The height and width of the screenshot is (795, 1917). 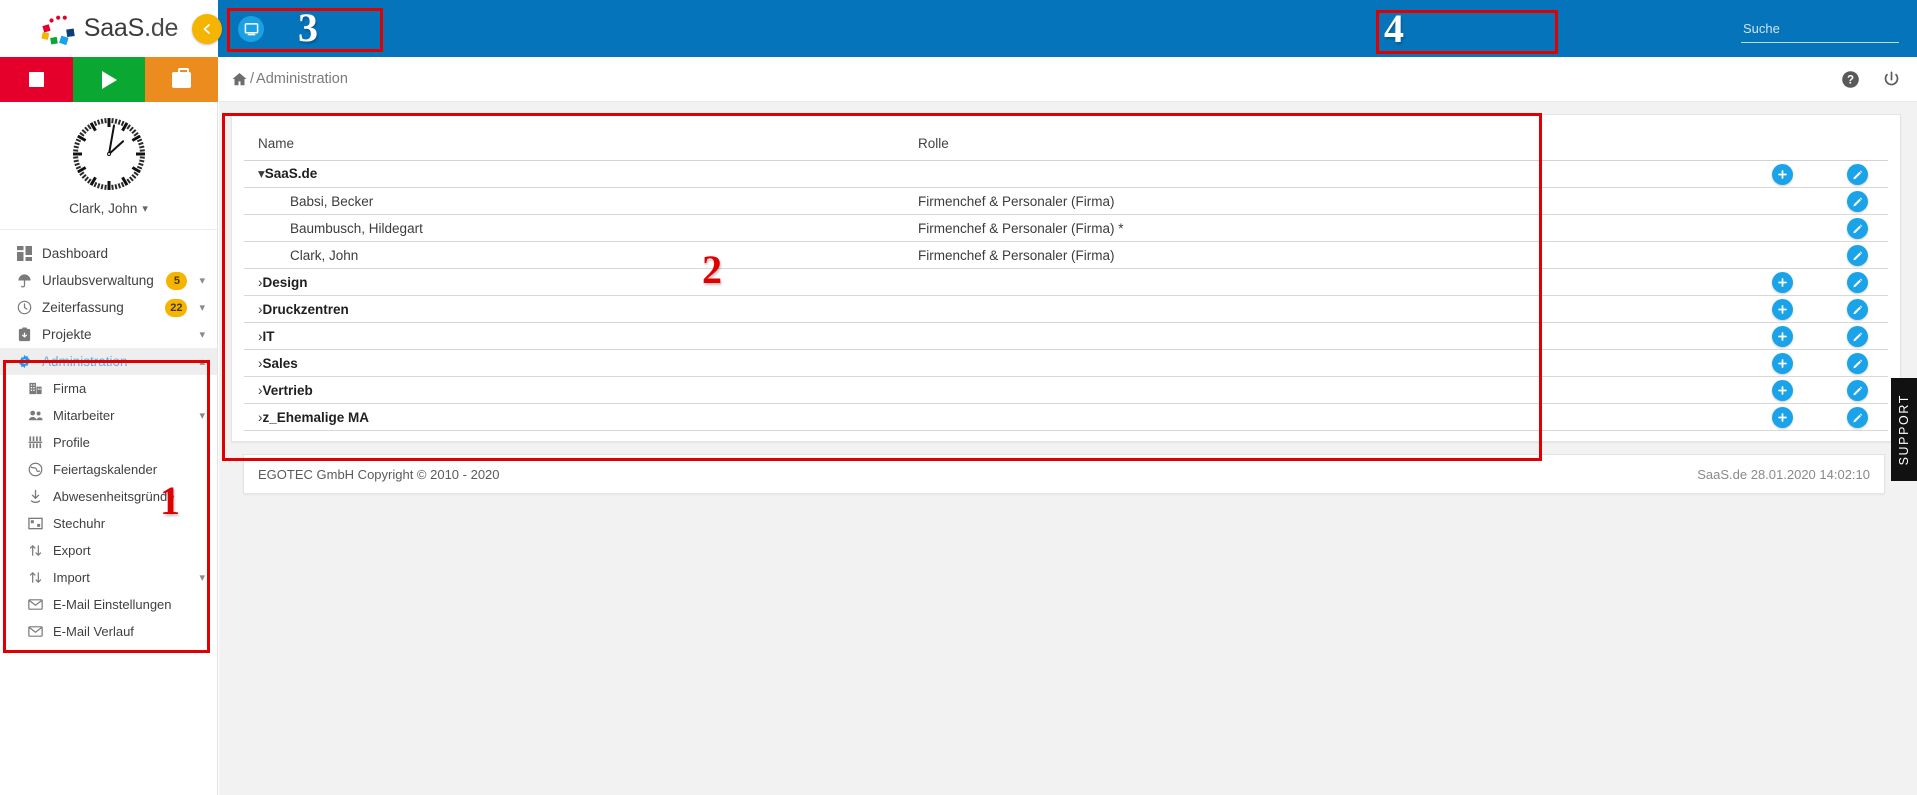 What do you see at coordinates (108, 253) in the screenshot?
I see `sidebar-item-dashboard: Dashboard` at bounding box center [108, 253].